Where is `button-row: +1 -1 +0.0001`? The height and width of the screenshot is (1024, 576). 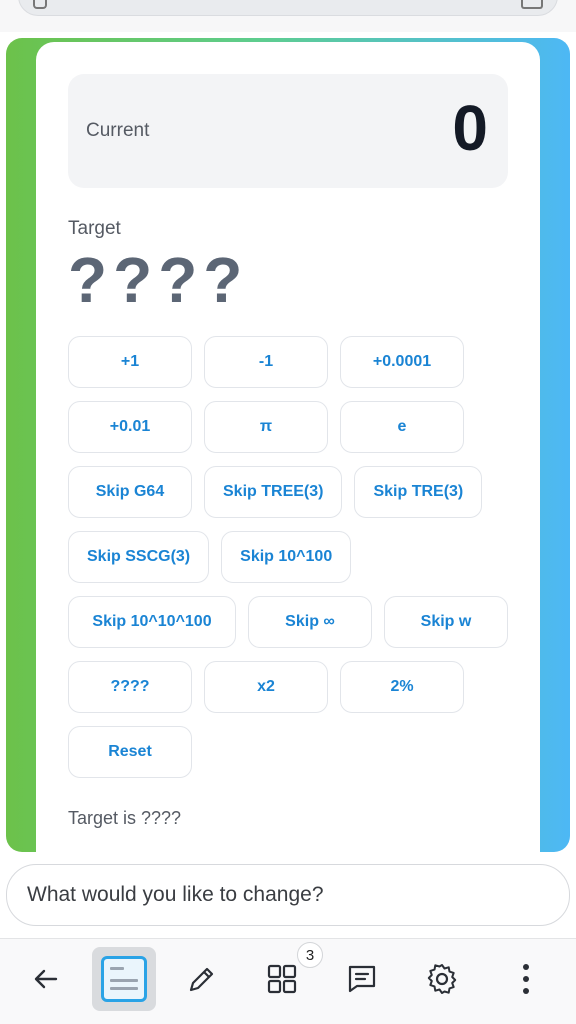 button-row: +1 -1 +0.0001 is located at coordinates (293, 362).